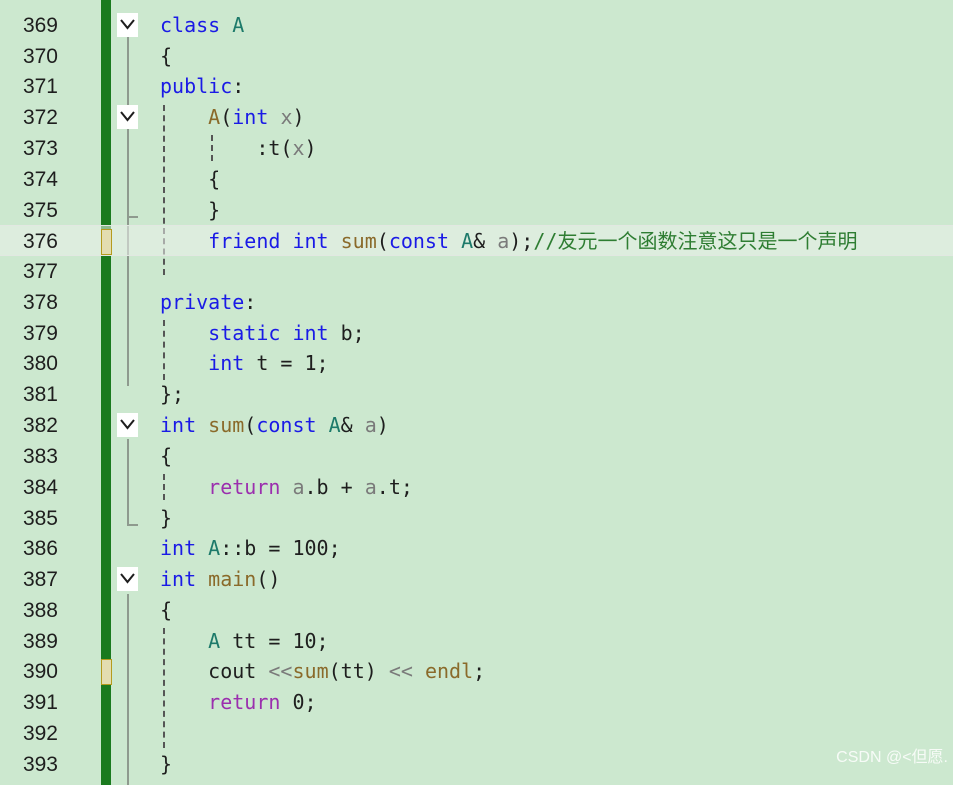 This screenshot has height=785, width=953. I want to click on code-line: 378 private:, so click(476, 302).